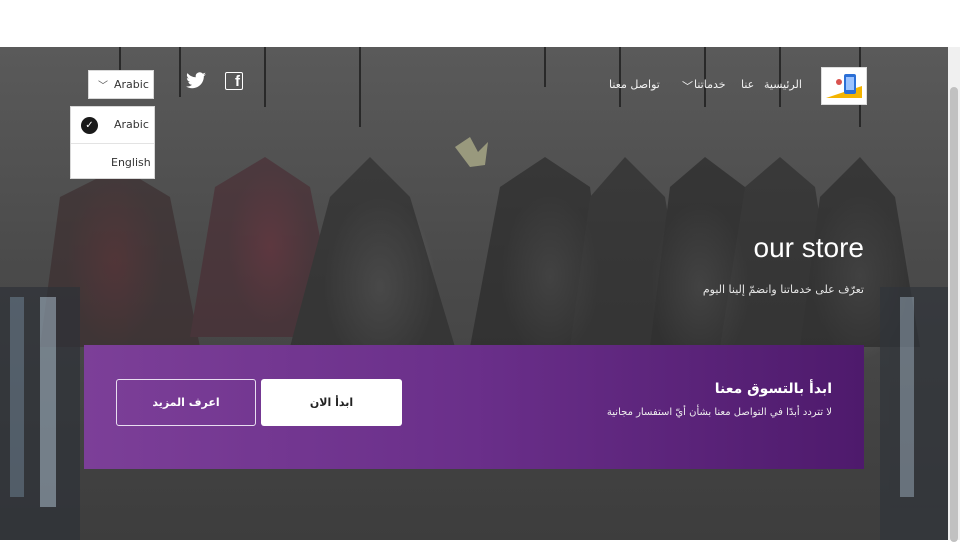  I want to click on language-dropdown: ✓ Arabic English, so click(112, 142).